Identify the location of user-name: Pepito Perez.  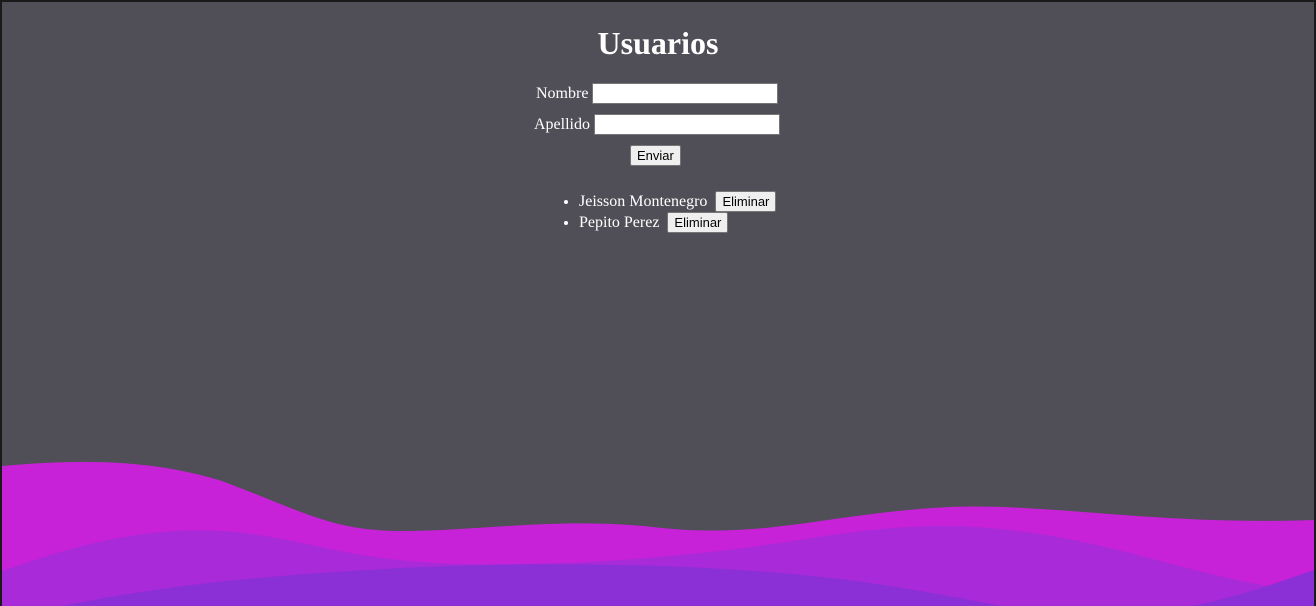
(619, 222).